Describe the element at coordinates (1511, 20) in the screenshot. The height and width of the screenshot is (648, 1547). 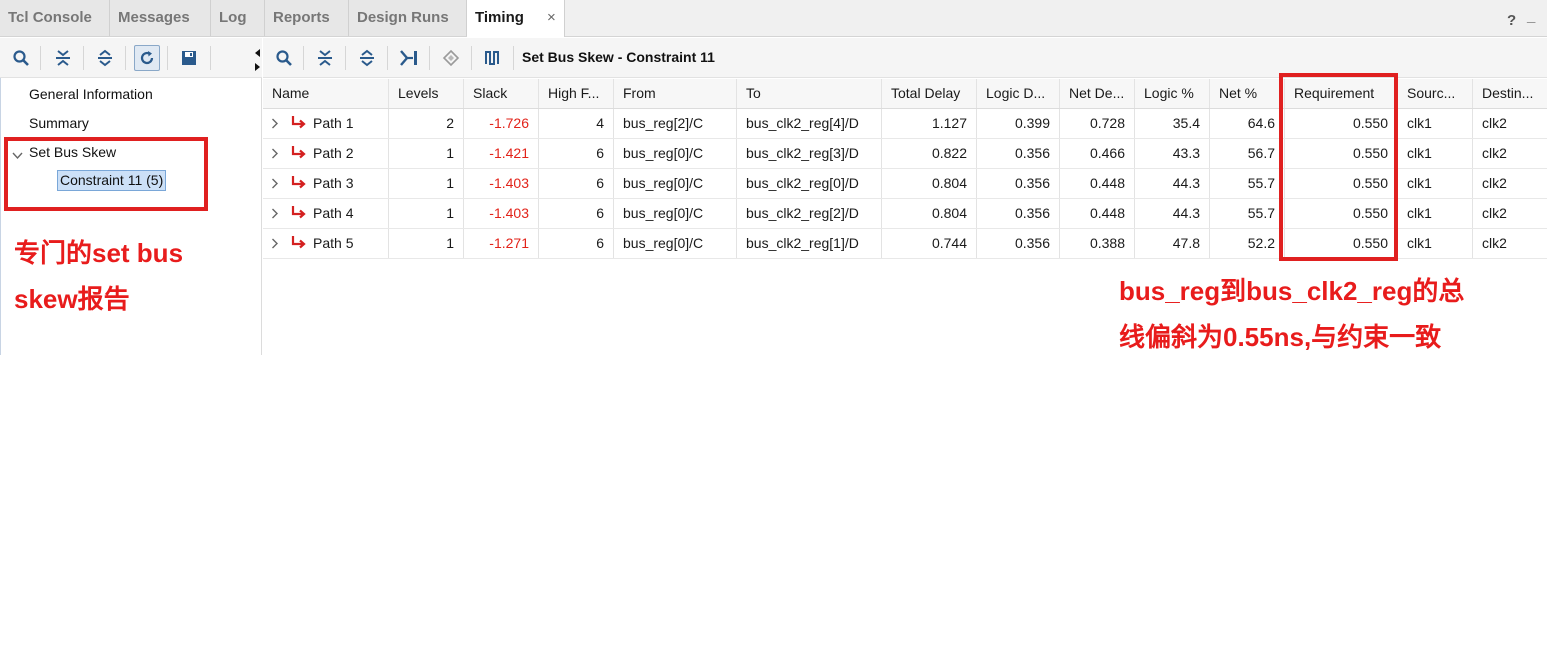
I see `help-icon: ?` at that location.